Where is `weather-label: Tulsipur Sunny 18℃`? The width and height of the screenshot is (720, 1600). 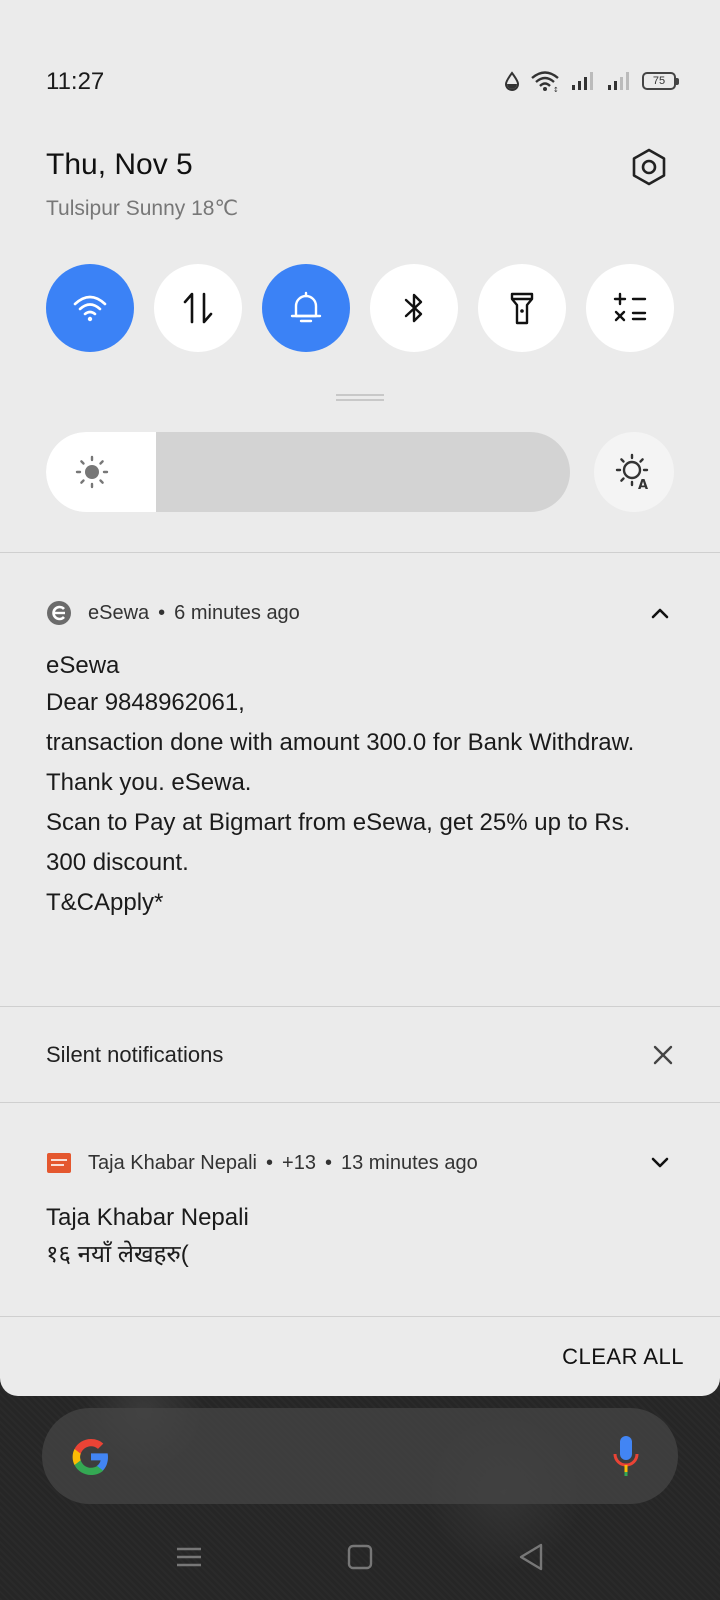 weather-label: Tulsipur Sunny 18℃ is located at coordinates (142, 208).